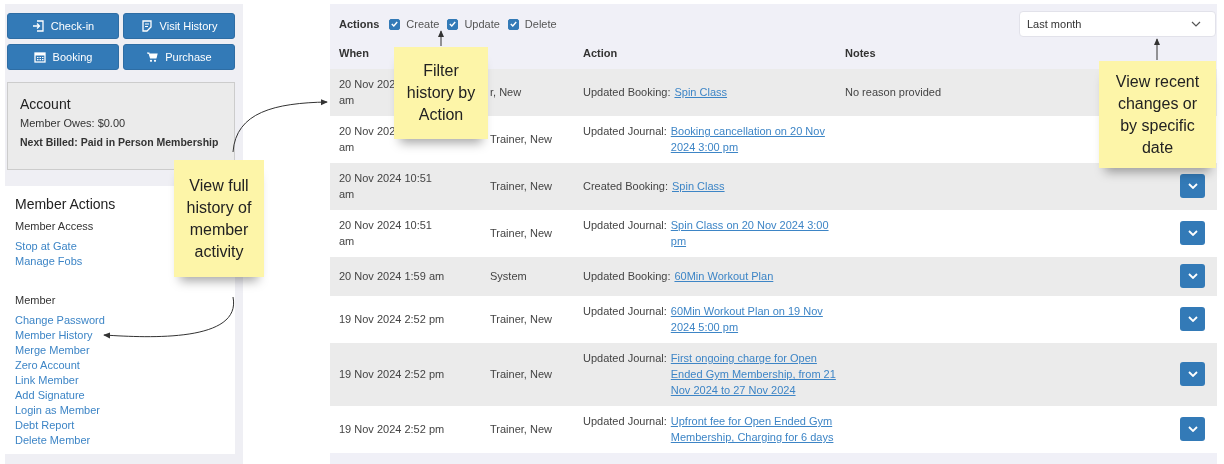  Describe the element at coordinates (354, 53) in the screenshot. I see `column-header: When` at that location.